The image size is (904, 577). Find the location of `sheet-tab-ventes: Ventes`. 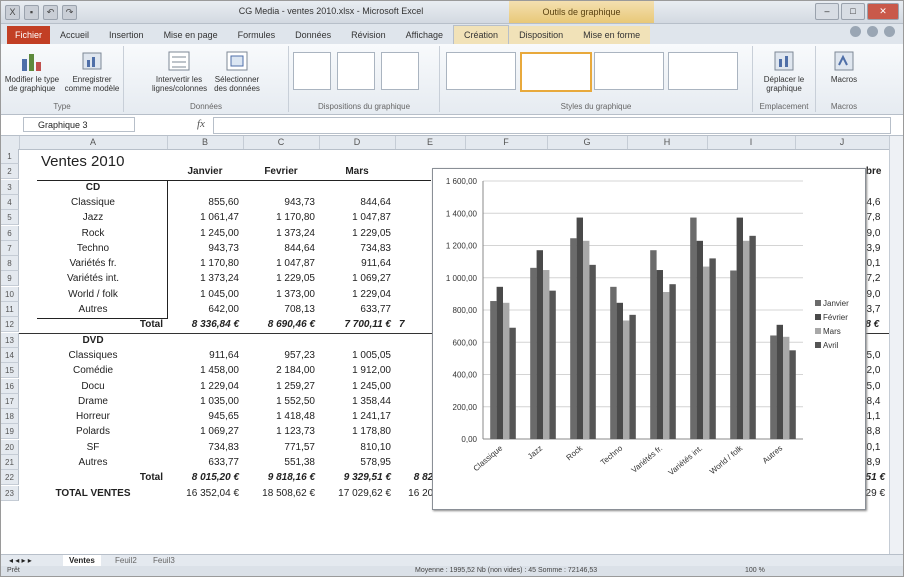

sheet-tab-ventes: Ventes is located at coordinates (82, 560).